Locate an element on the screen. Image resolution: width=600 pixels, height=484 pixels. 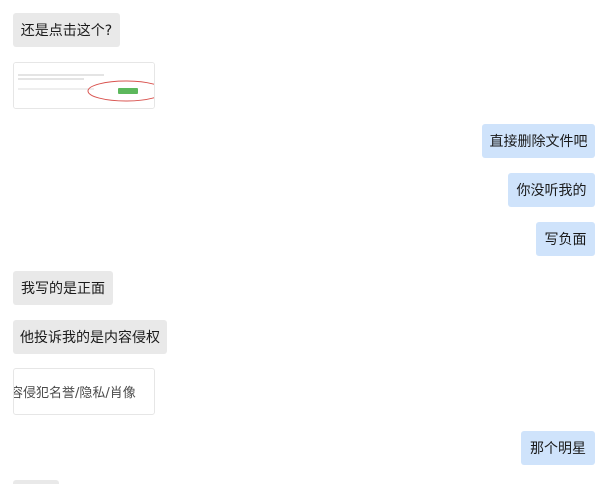
message-outgoing: 写负面 is located at coordinates (565, 239).